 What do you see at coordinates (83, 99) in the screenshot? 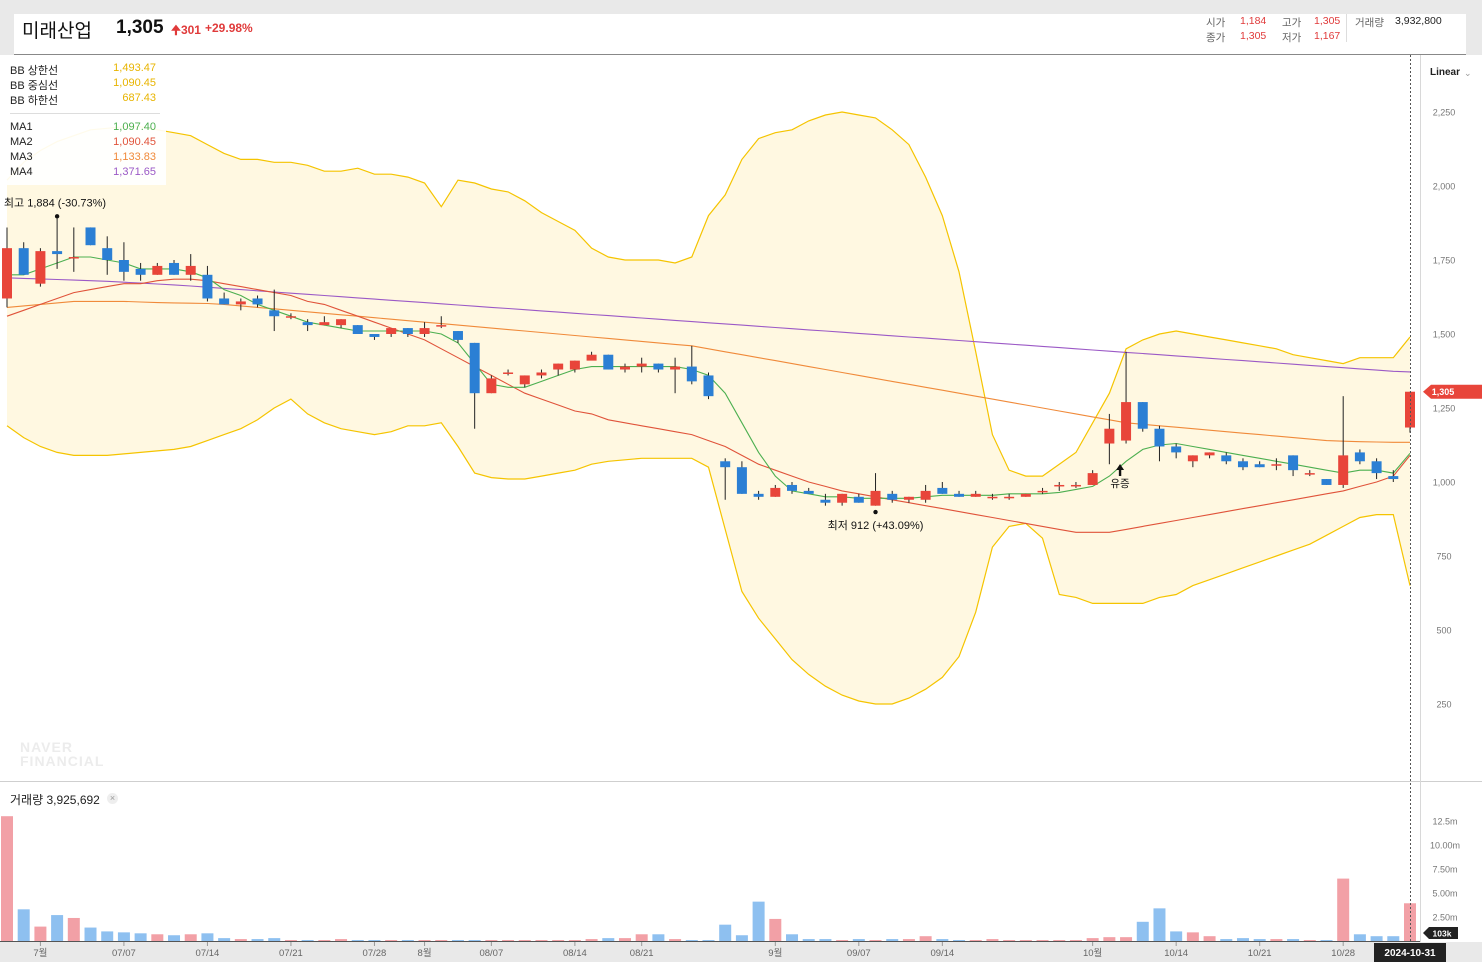
I see `legend-bb-lower: BB 하한선 687.43` at bounding box center [83, 99].